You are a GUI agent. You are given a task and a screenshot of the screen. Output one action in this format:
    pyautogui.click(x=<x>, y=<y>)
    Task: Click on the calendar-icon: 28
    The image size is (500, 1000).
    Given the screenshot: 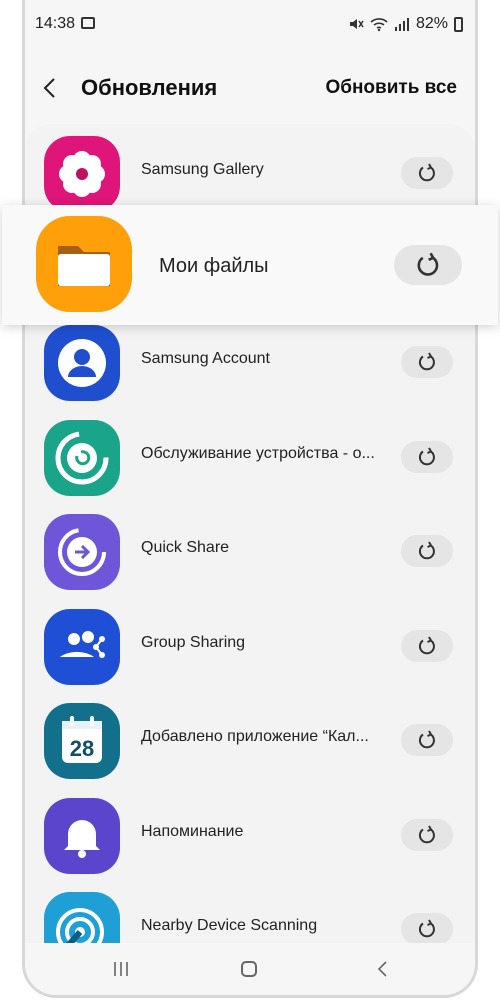 What is the action you would take?
    pyautogui.click(x=82, y=741)
    